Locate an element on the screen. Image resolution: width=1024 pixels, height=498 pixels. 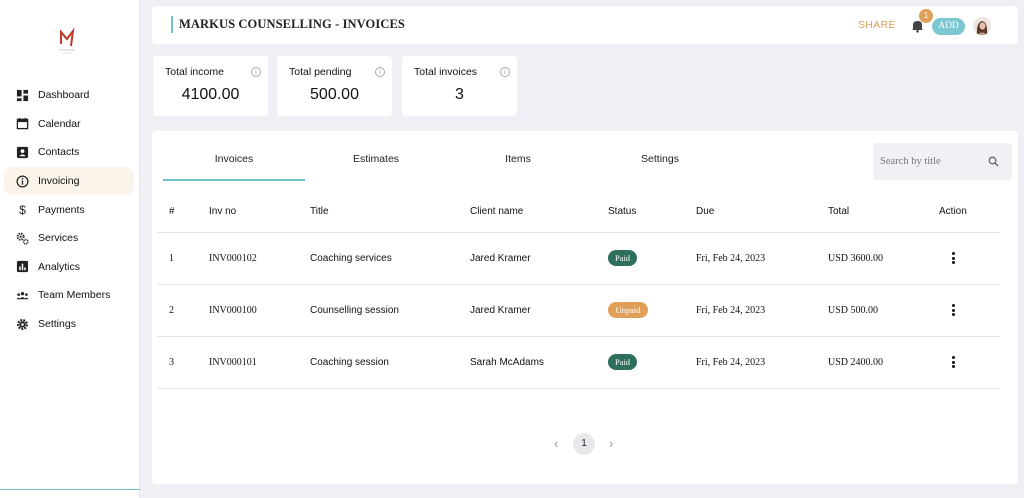
stat-value: 3 is located at coordinates (459, 94).